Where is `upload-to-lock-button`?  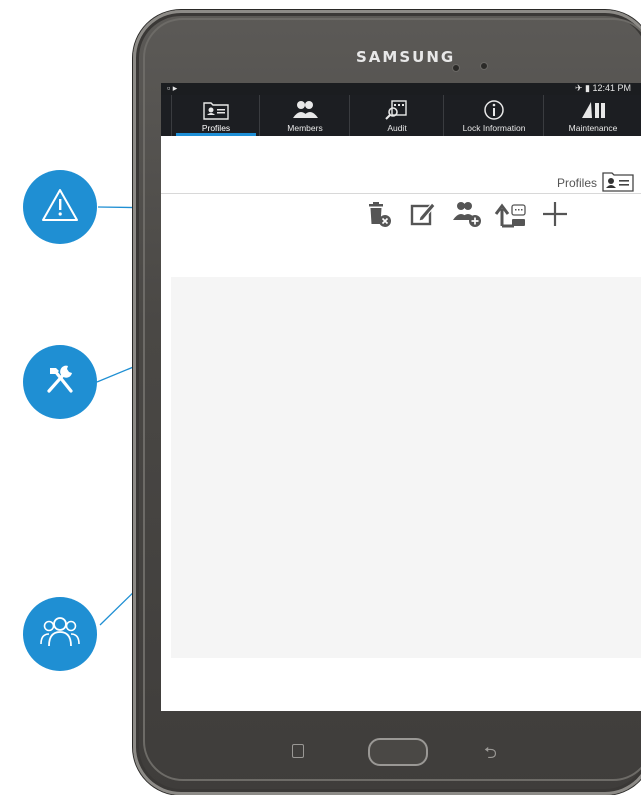 upload-to-lock-button is located at coordinates (511, 216).